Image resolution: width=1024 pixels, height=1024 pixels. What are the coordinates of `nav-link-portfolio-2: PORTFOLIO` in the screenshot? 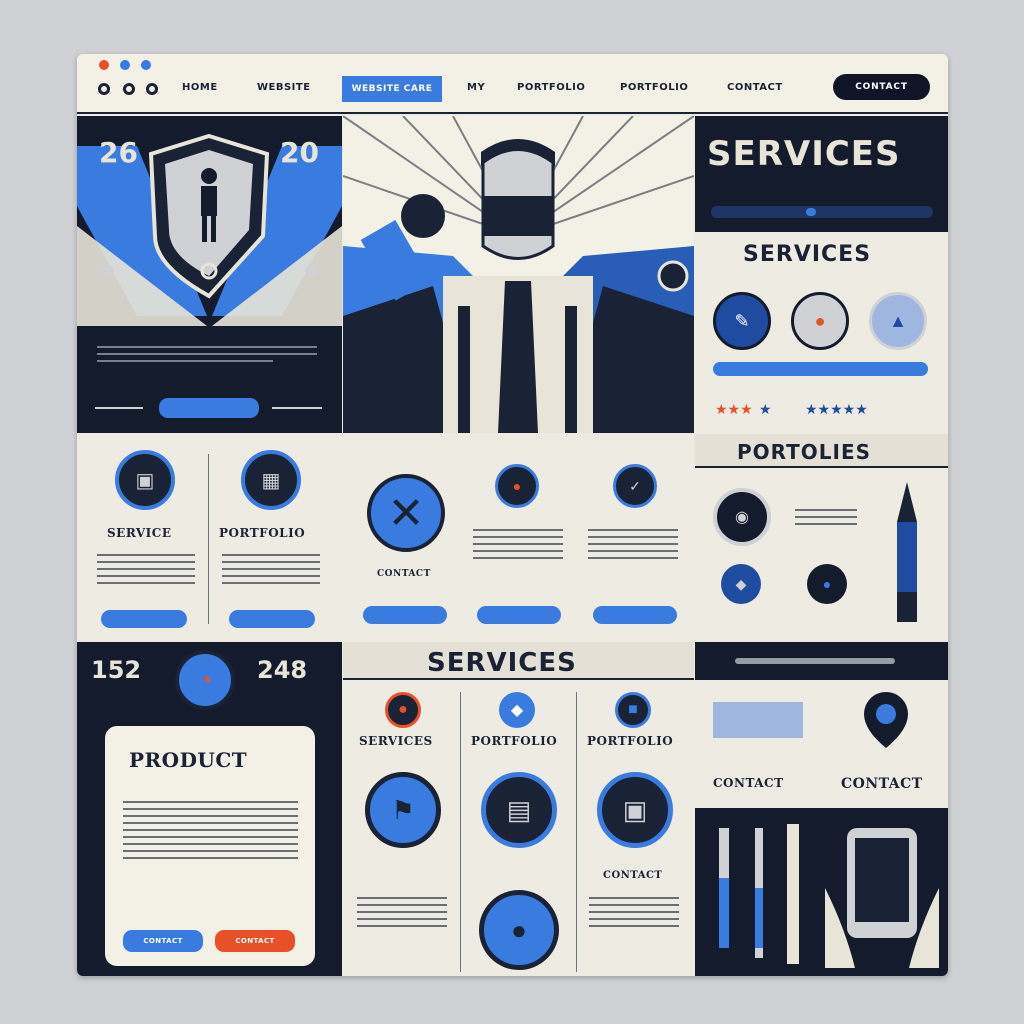 It's located at (654, 87).